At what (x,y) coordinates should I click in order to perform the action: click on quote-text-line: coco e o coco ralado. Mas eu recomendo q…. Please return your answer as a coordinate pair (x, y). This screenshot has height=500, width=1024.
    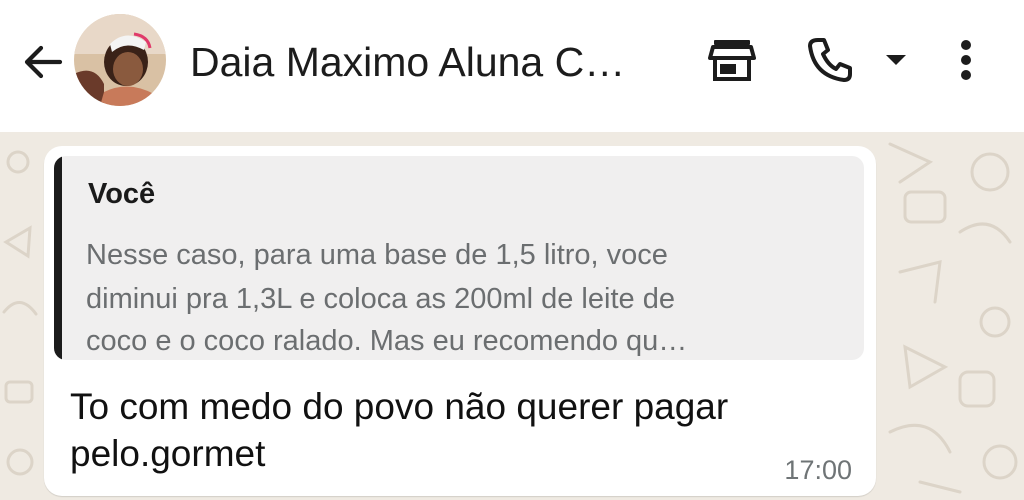
    Looking at the image, I should click on (387, 341).